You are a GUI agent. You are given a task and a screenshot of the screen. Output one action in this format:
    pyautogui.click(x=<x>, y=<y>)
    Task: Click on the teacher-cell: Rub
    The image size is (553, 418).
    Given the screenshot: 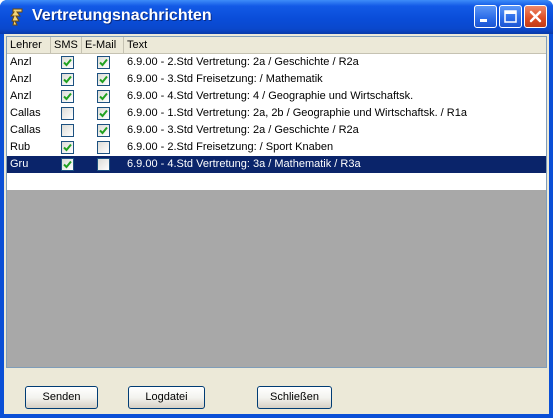 What is the action you would take?
    pyautogui.click(x=20, y=147)
    